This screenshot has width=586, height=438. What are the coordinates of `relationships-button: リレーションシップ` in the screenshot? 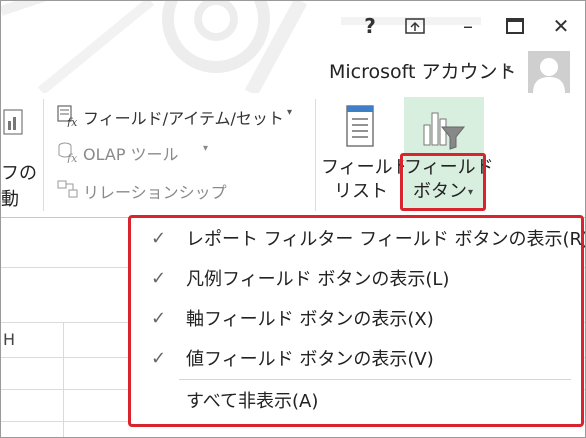 It's located at (141, 190).